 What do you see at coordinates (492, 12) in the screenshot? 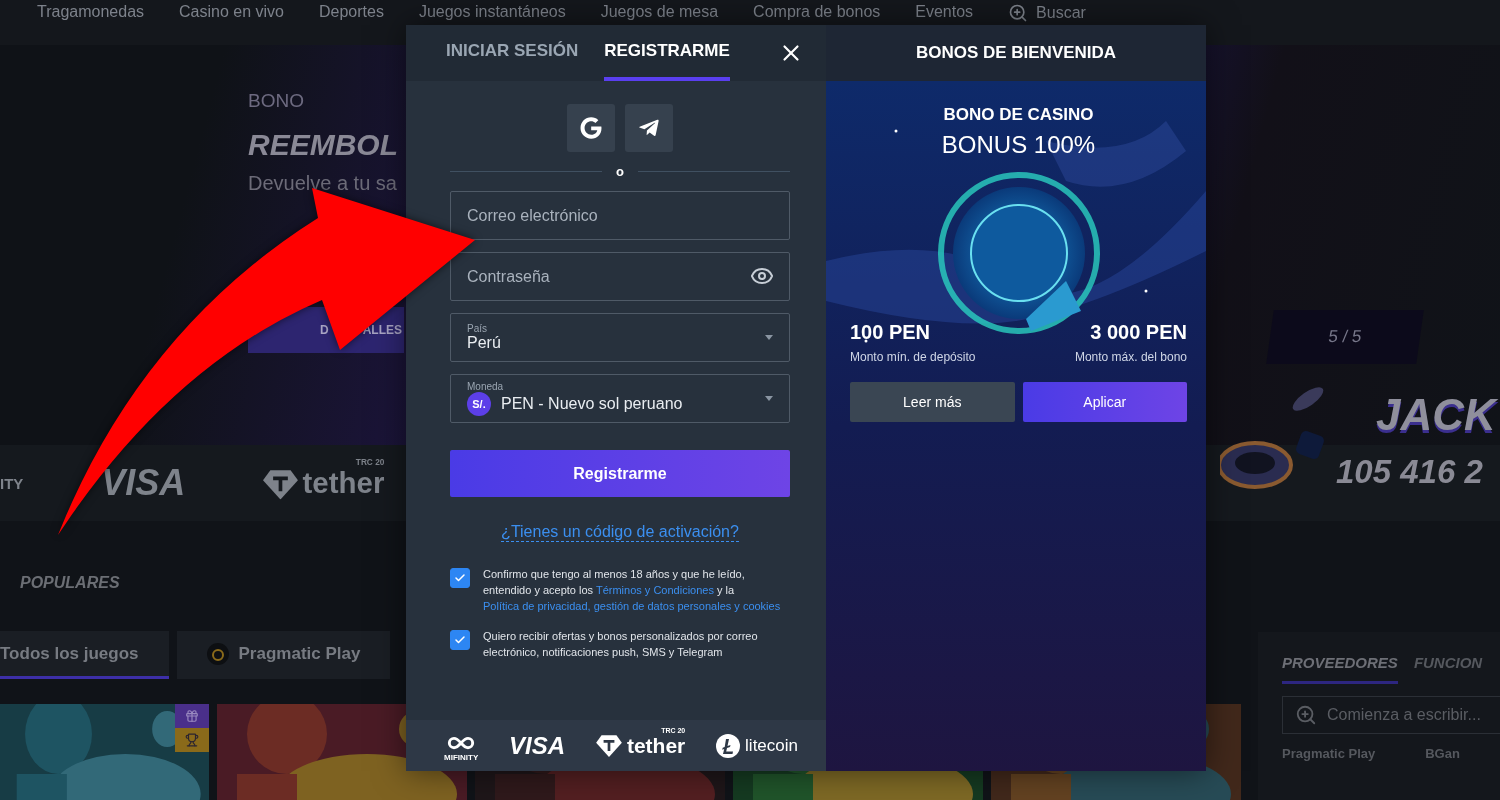
I see `nav-link: Juegos instantáneos` at bounding box center [492, 12].